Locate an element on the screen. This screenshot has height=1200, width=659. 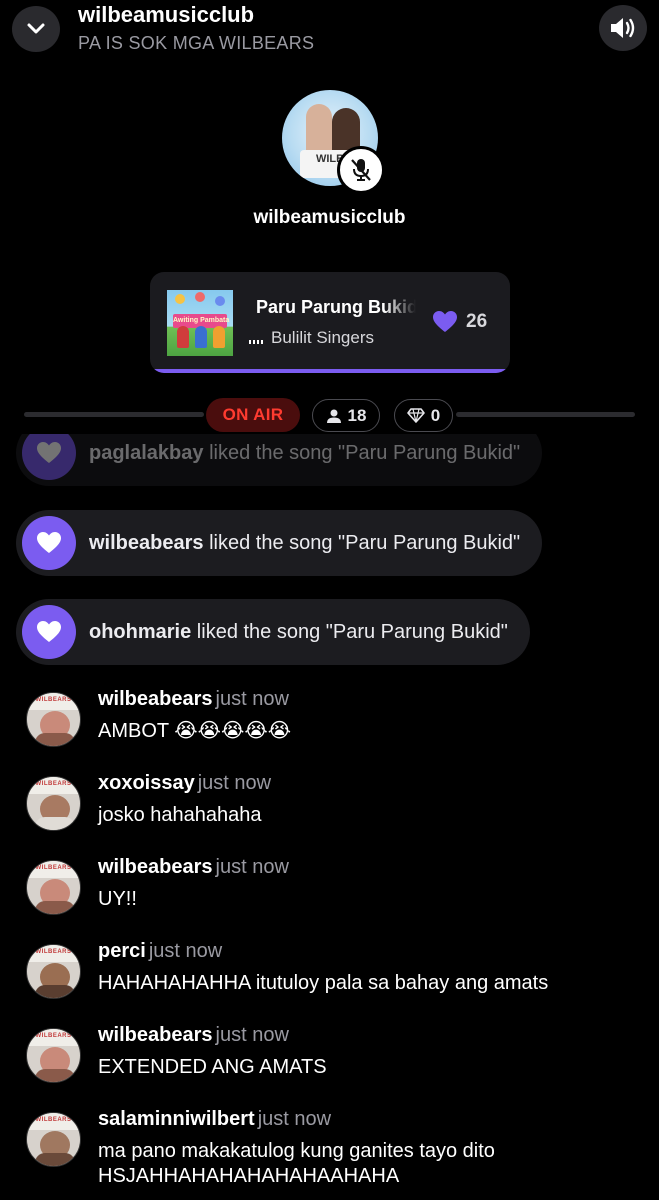
comment-username: salaminniwilbert is located at coordinates (176, 1119).